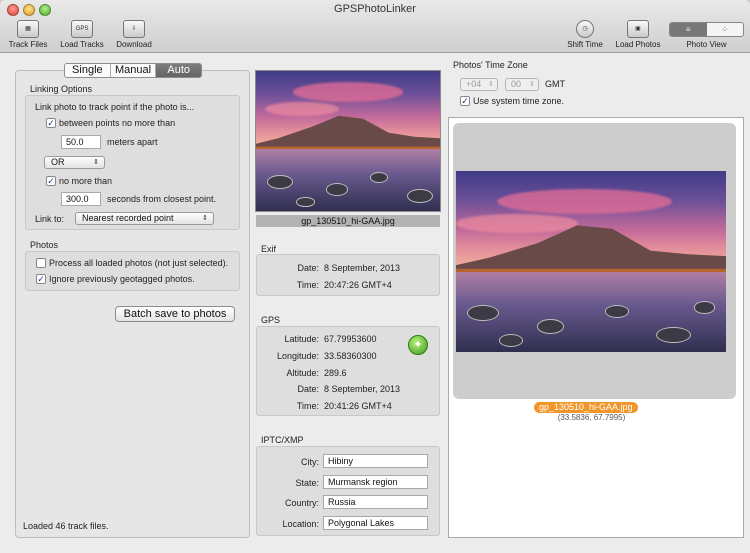 This screenshot has height=553, width=750. I want to click on exif-time: 20:47:26 GMT+4, so click(358, 285).